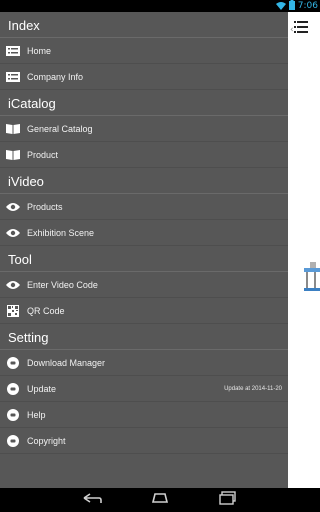 The image size is (320, 512). What do you see at coordinates (253, 388) in the screenshot?
I see `update-date-text: Update at 2014-11-20` at bounding box center [253, 388].